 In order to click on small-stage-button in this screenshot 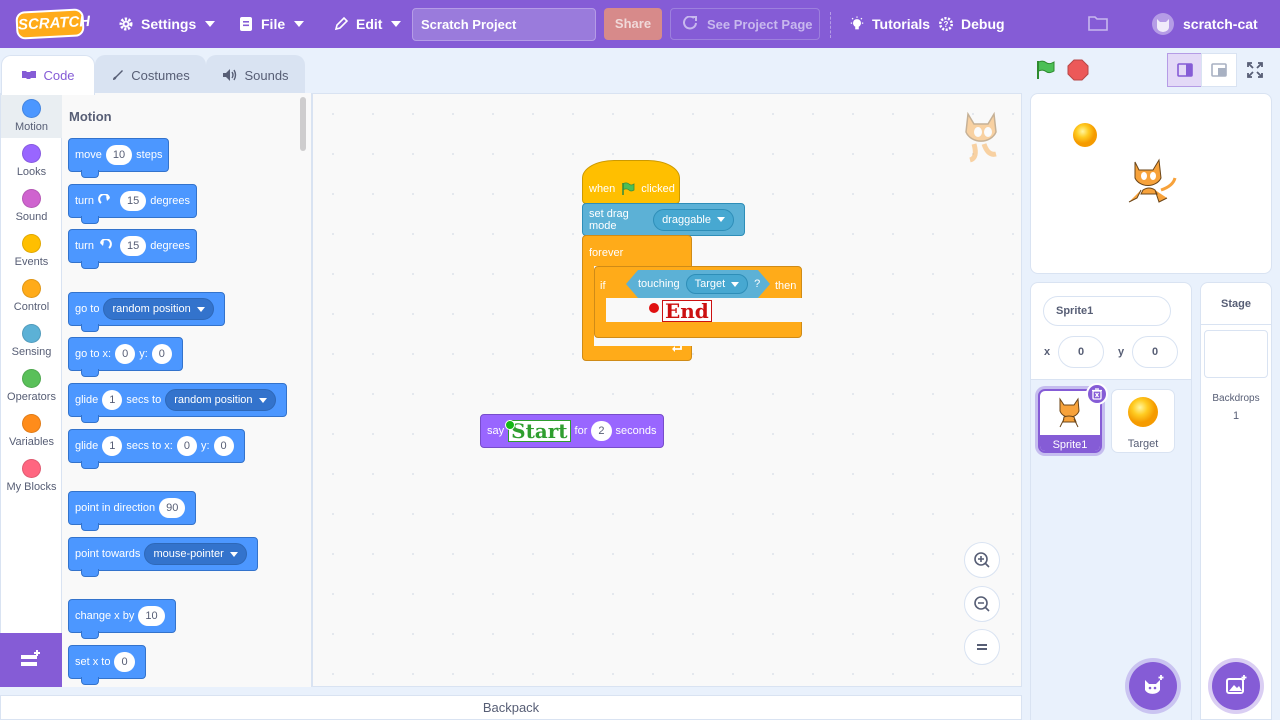, I will do `click(1185, 70)`.